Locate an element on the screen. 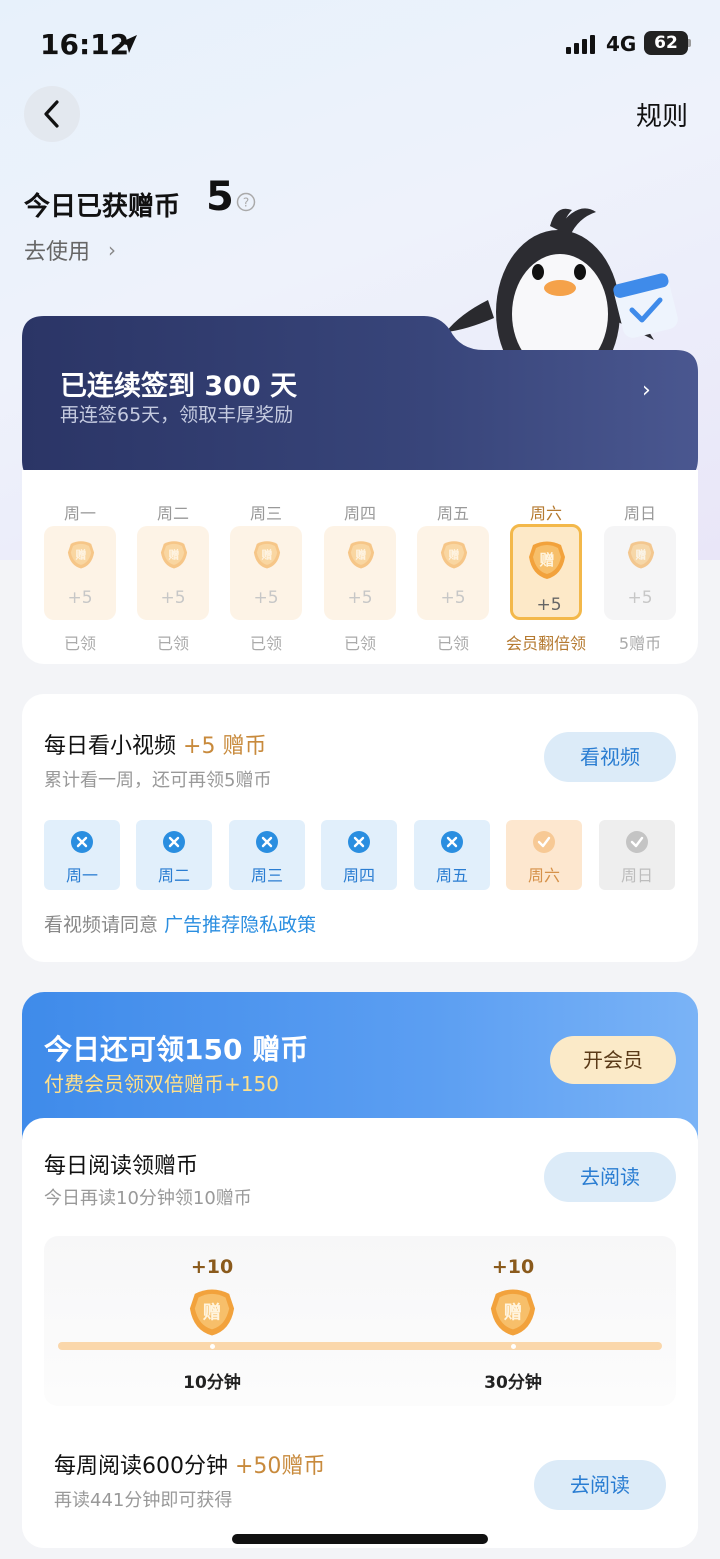 The width and height of the screenshot is (720, 1559). video-day-label: 周四 is located at coordinates (358, 875).